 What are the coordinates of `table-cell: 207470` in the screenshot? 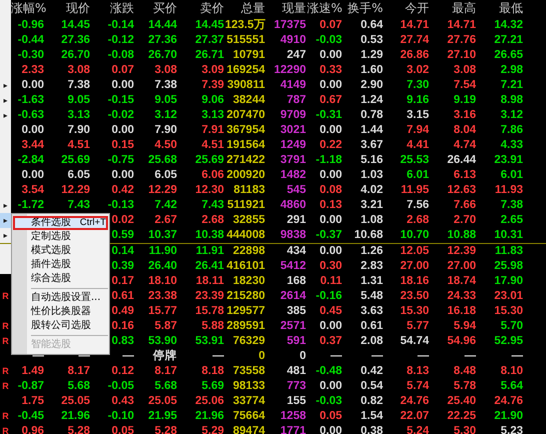 It's located at (245, 114).